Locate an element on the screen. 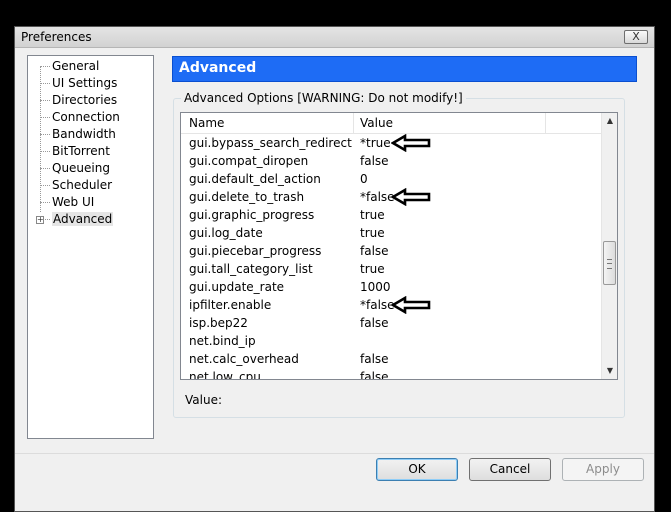 This screenshot has width=671, height=512. close-icon: X is located at coordinates (636, 36).